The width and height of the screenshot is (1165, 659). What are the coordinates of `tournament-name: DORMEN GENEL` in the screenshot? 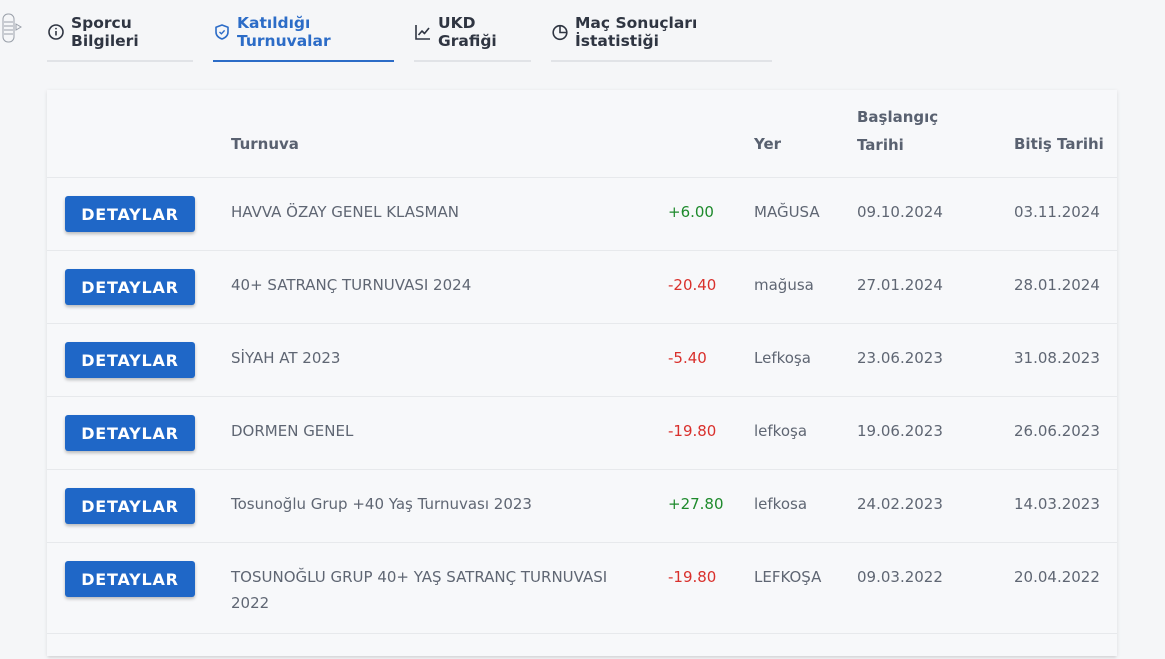 It's located at (292, 431).